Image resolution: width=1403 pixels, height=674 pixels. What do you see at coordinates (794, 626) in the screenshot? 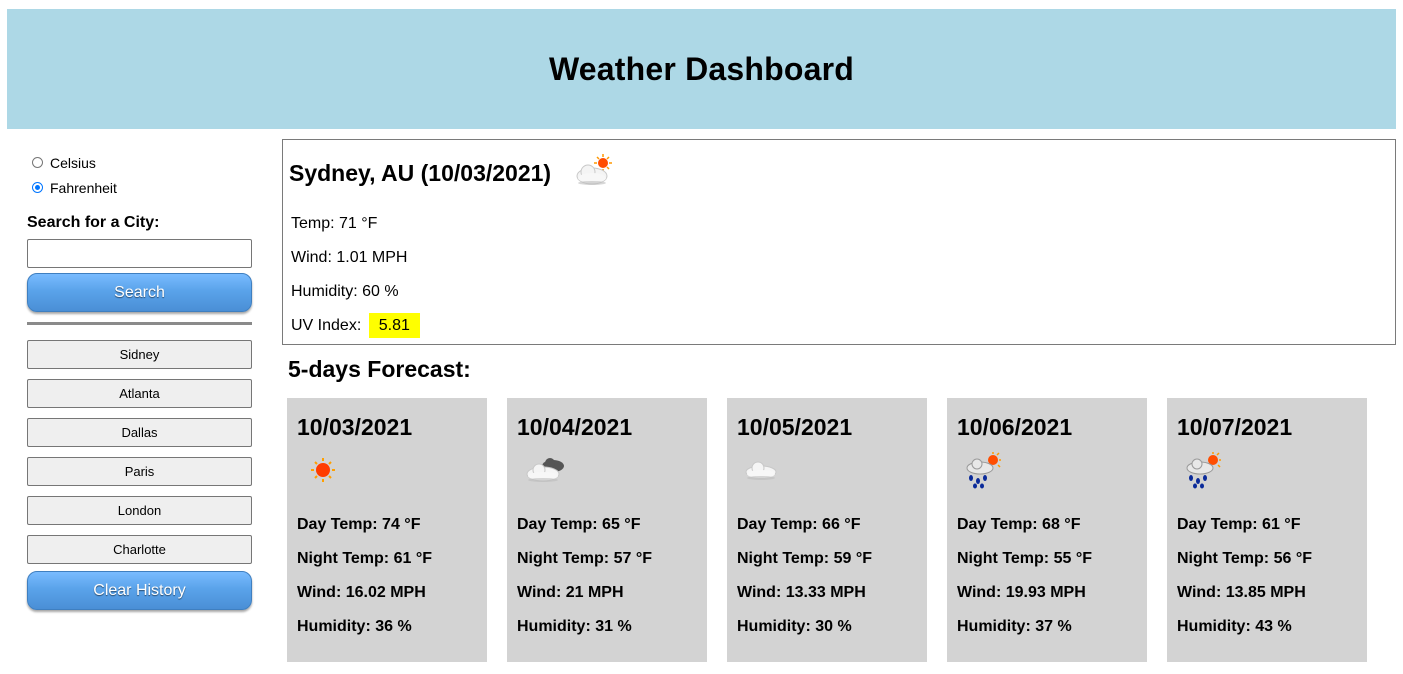
I see `forecast-humidity: Humidity: 30 %` at bounding box center [794, 626].